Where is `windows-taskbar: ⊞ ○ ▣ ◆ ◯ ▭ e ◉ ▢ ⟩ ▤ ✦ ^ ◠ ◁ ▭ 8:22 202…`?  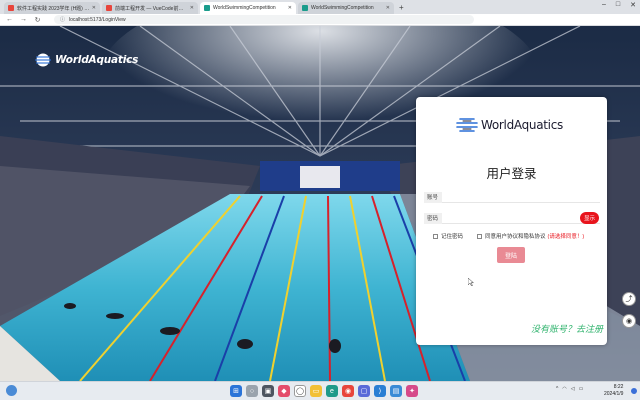
windows-taskbar: ⊞ ○ ▣ ◆ ◯ ▭ e ◉ ▢ ⟩ ▤ ✦ ^ ◠ ◁ ▭ 8:22 202… is located at coordinates (320, 390).